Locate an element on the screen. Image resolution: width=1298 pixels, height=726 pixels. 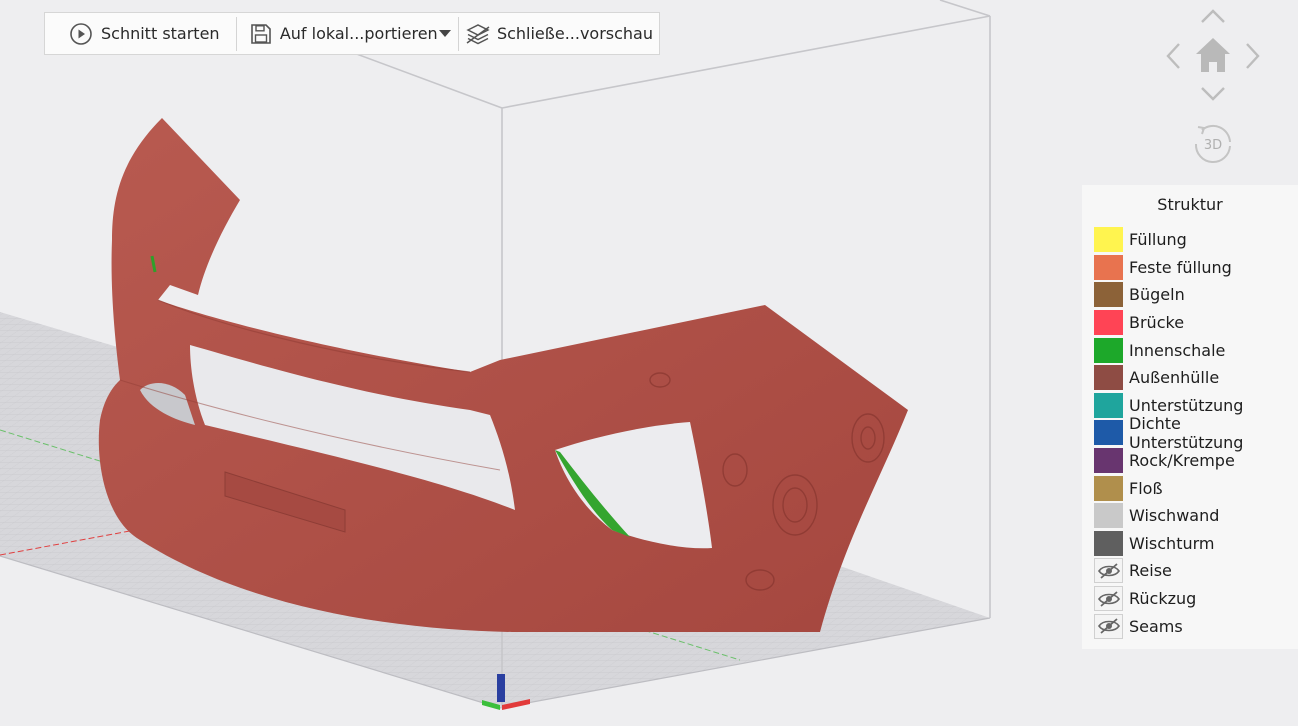
rotate-3d-icon: 3D is located at coordinates (1212, 144).